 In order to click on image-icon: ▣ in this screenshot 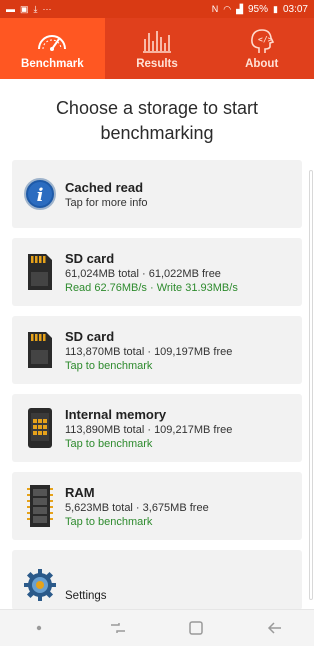, I will do `click(24, 8)`.